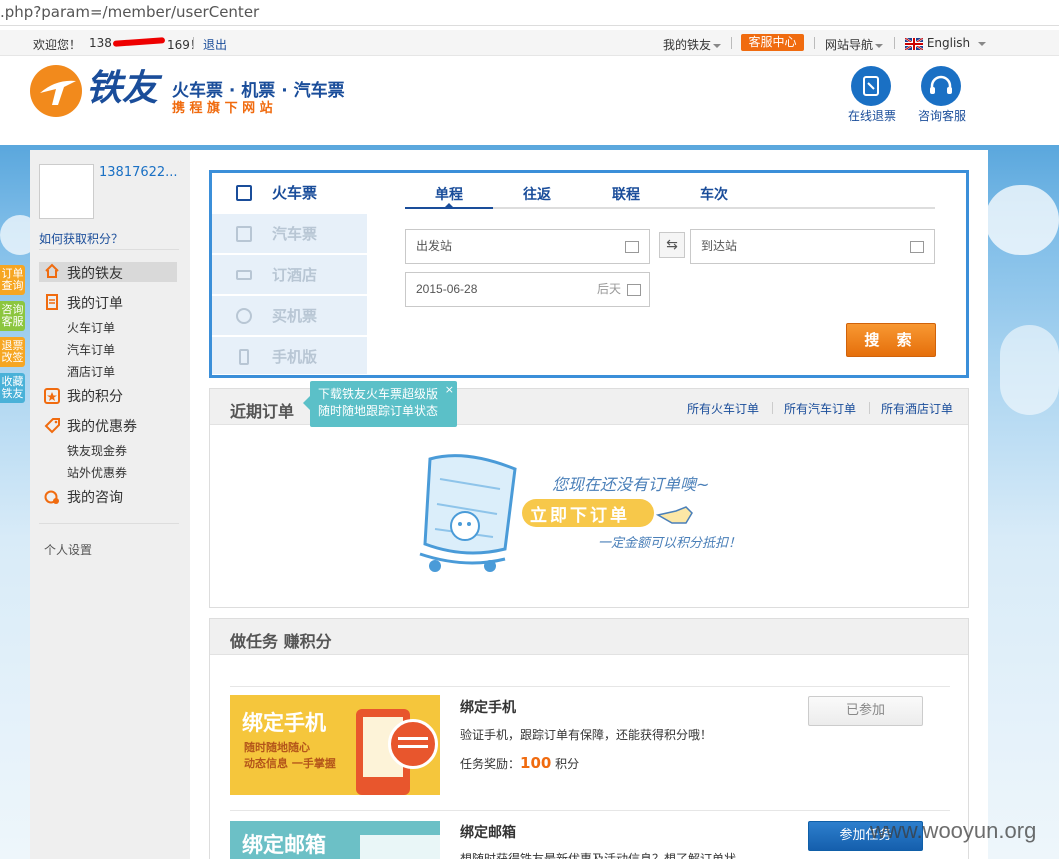 The width and height of the screenshot is (1059, 859). I want to click on service-center-button: 客服中心, so click(772, 42).